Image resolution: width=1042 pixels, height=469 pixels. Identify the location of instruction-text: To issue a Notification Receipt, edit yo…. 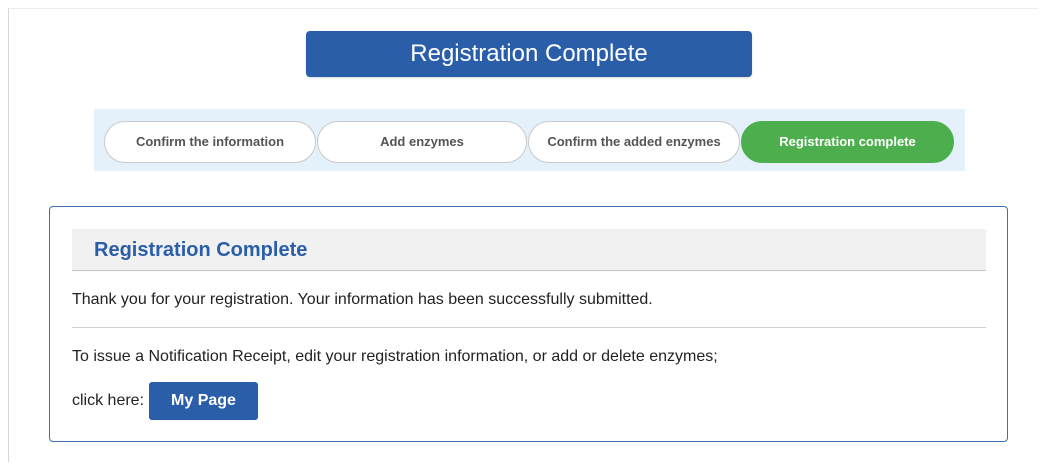
(395, 356).